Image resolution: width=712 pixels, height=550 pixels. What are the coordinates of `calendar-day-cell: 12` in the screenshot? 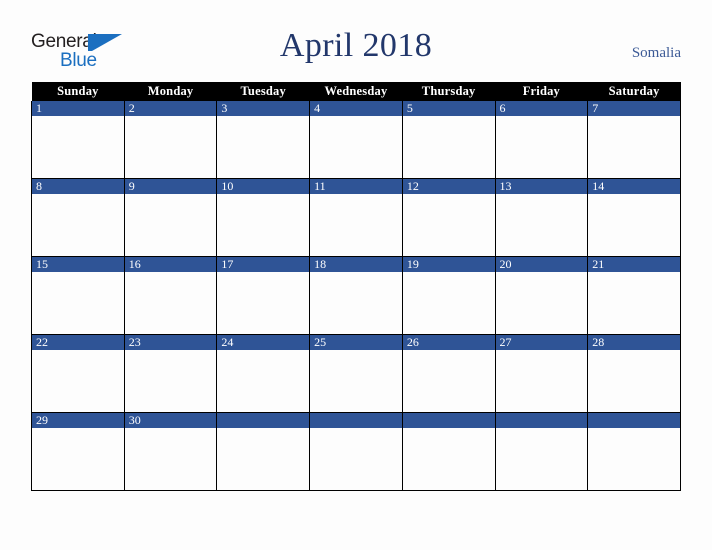 It's located at (448, 217).